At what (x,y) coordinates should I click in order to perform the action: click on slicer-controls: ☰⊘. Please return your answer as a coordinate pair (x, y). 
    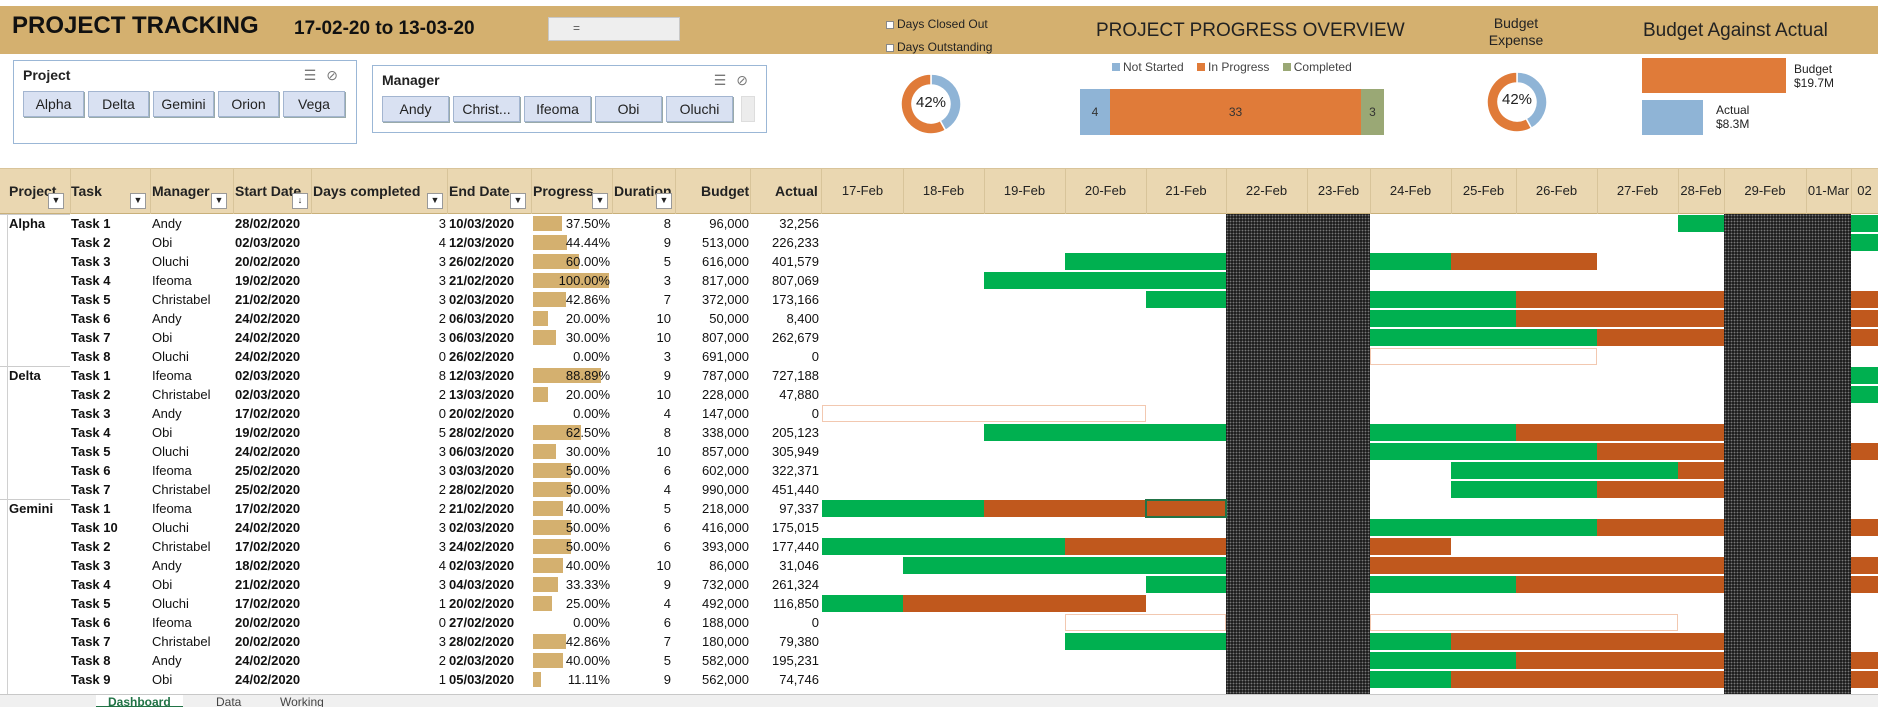
    Looking at the image, I should click on (736, 80).